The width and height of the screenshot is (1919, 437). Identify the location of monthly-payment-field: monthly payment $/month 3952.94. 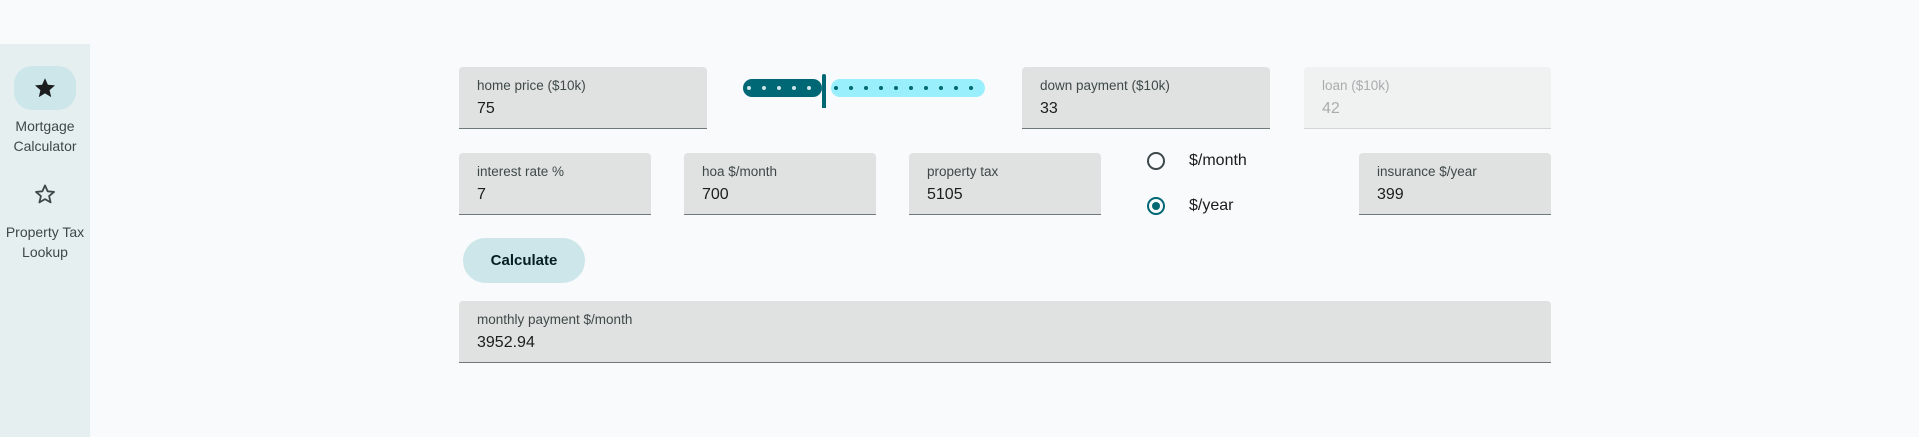
(1005, 332).